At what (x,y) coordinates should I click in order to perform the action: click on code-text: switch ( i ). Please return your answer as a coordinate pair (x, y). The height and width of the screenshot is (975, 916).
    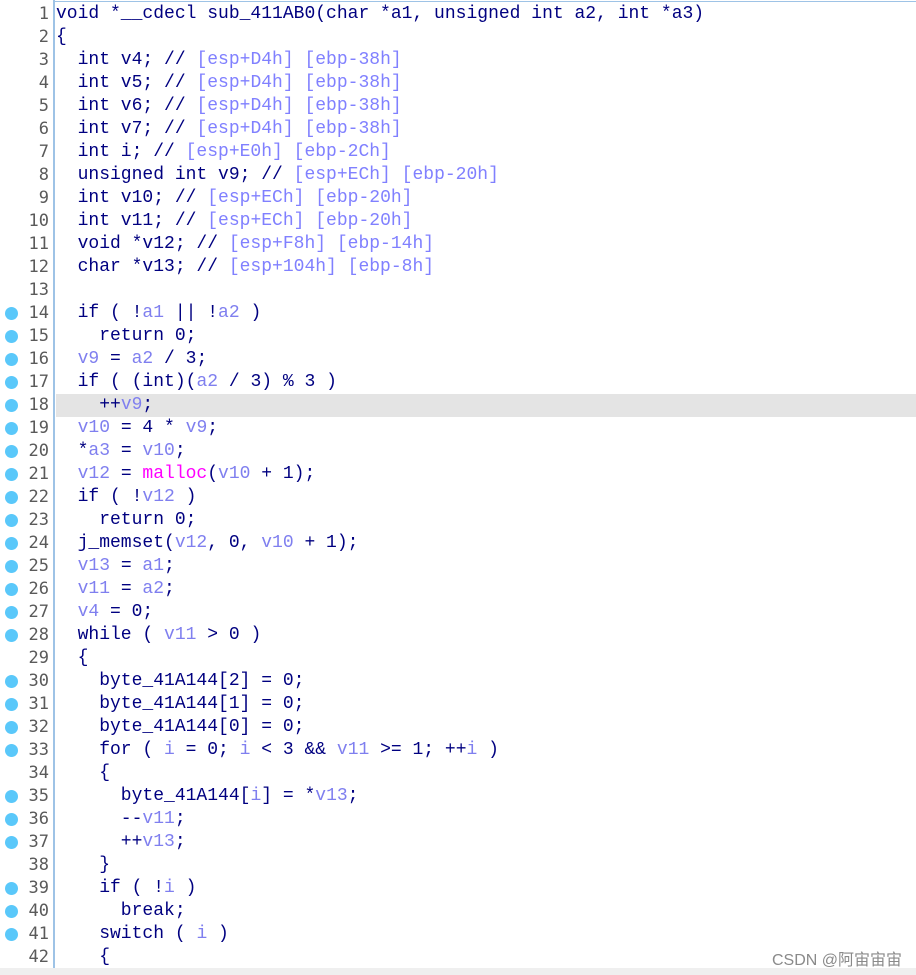
    Looking at the image, I should click on (486, 934).